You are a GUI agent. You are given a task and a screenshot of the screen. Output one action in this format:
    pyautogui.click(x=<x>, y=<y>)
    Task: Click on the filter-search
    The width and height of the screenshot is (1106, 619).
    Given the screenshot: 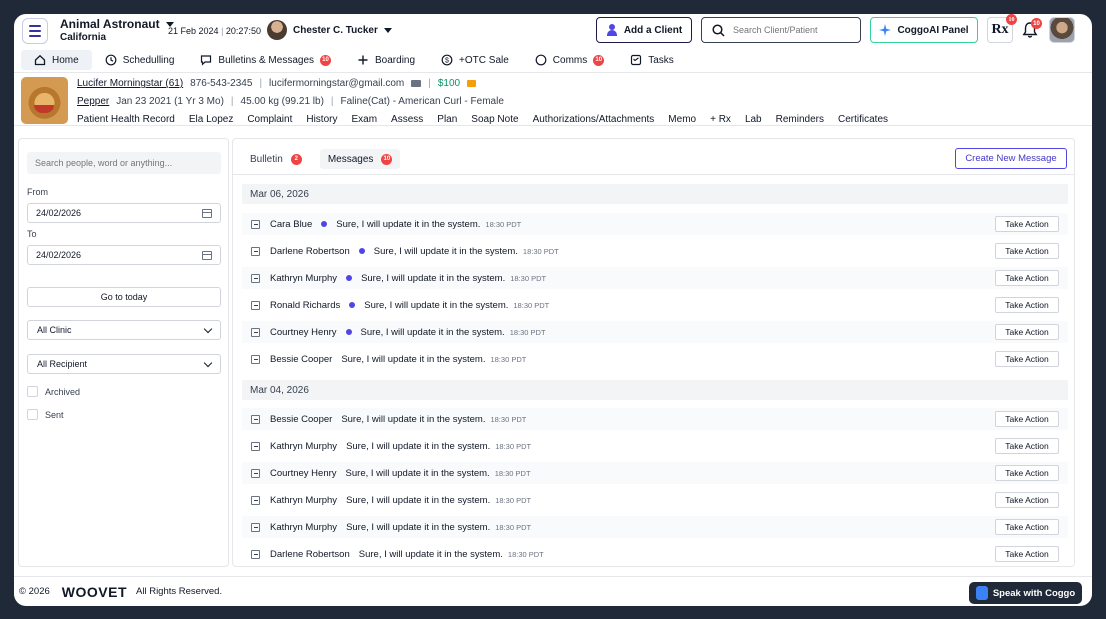 What is the action you would take?
    pyautogui.click(x=124, y=163)
    